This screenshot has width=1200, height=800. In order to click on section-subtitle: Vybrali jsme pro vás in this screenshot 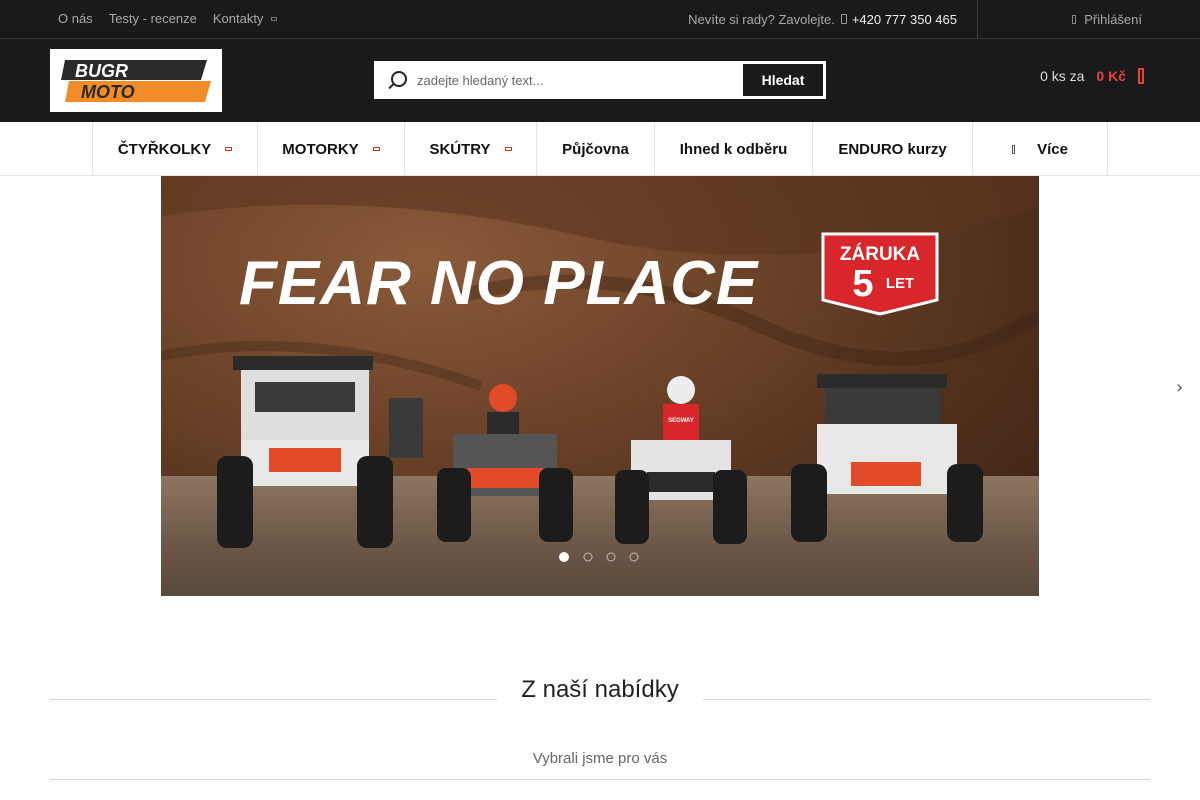, I will do `click(600, 758)`.